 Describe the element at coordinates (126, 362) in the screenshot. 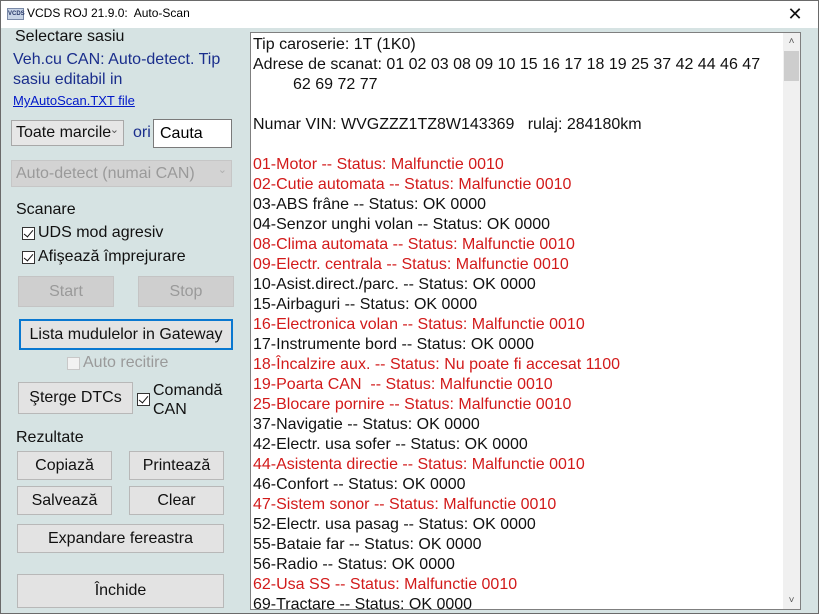

I see `auto-reread-label: Auto recitire` at that location.